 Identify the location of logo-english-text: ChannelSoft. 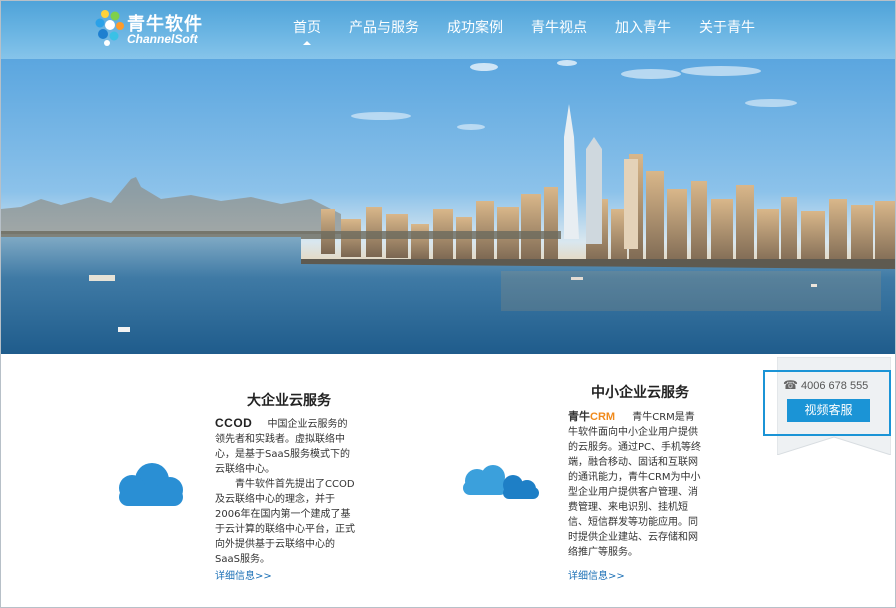
(162, 39).